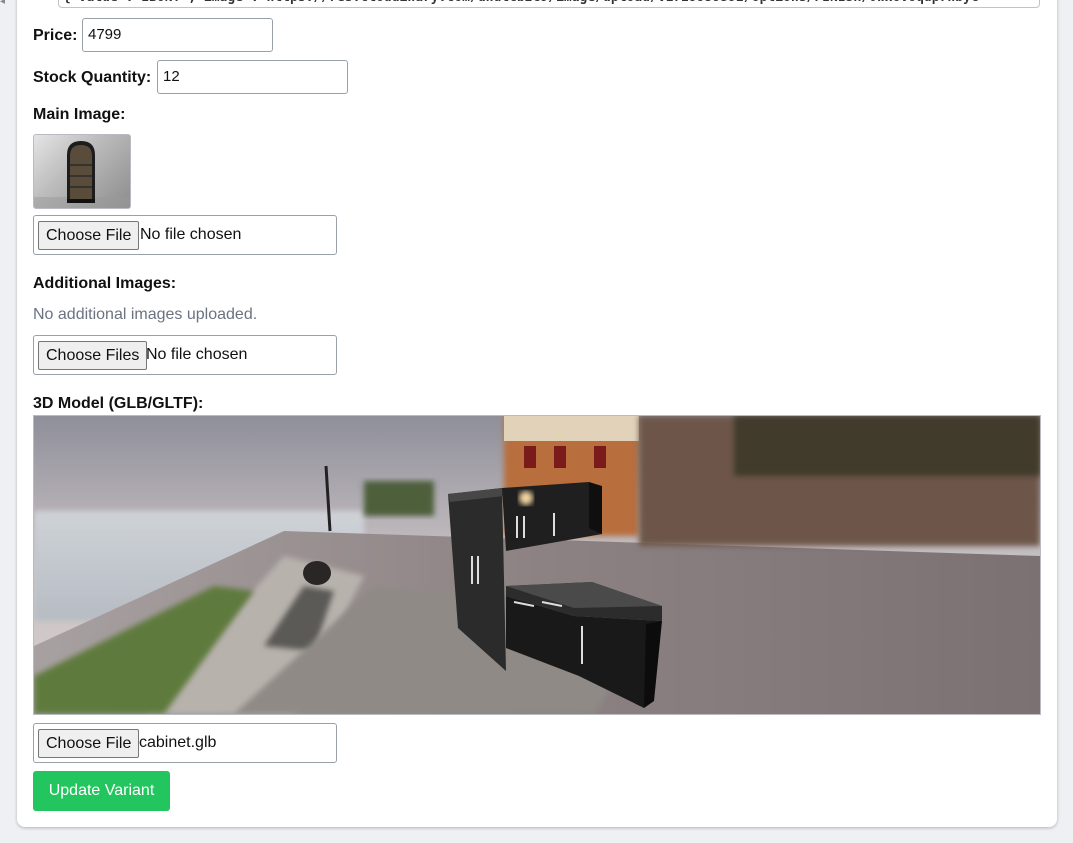  I want to click on model-3d-choose-file-button: Choose File, so click(89, 743).